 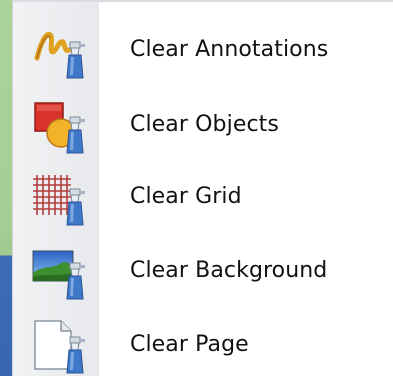 I want to click on menu-item-label: Clear Page, so click(x=189, y=344).